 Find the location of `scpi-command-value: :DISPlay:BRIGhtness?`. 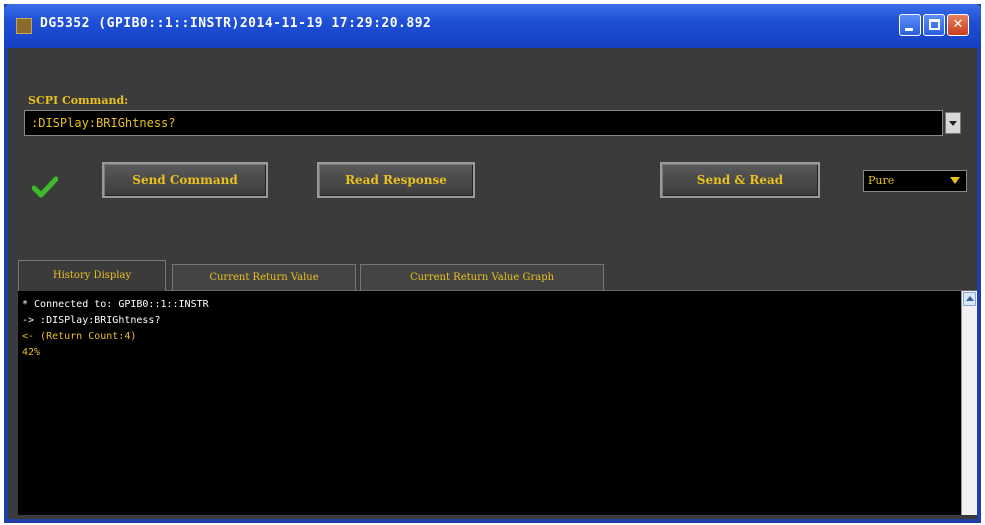

scpi-command-value: :DISPlay:BRIGhtness? is located at coordinates (103, 123).